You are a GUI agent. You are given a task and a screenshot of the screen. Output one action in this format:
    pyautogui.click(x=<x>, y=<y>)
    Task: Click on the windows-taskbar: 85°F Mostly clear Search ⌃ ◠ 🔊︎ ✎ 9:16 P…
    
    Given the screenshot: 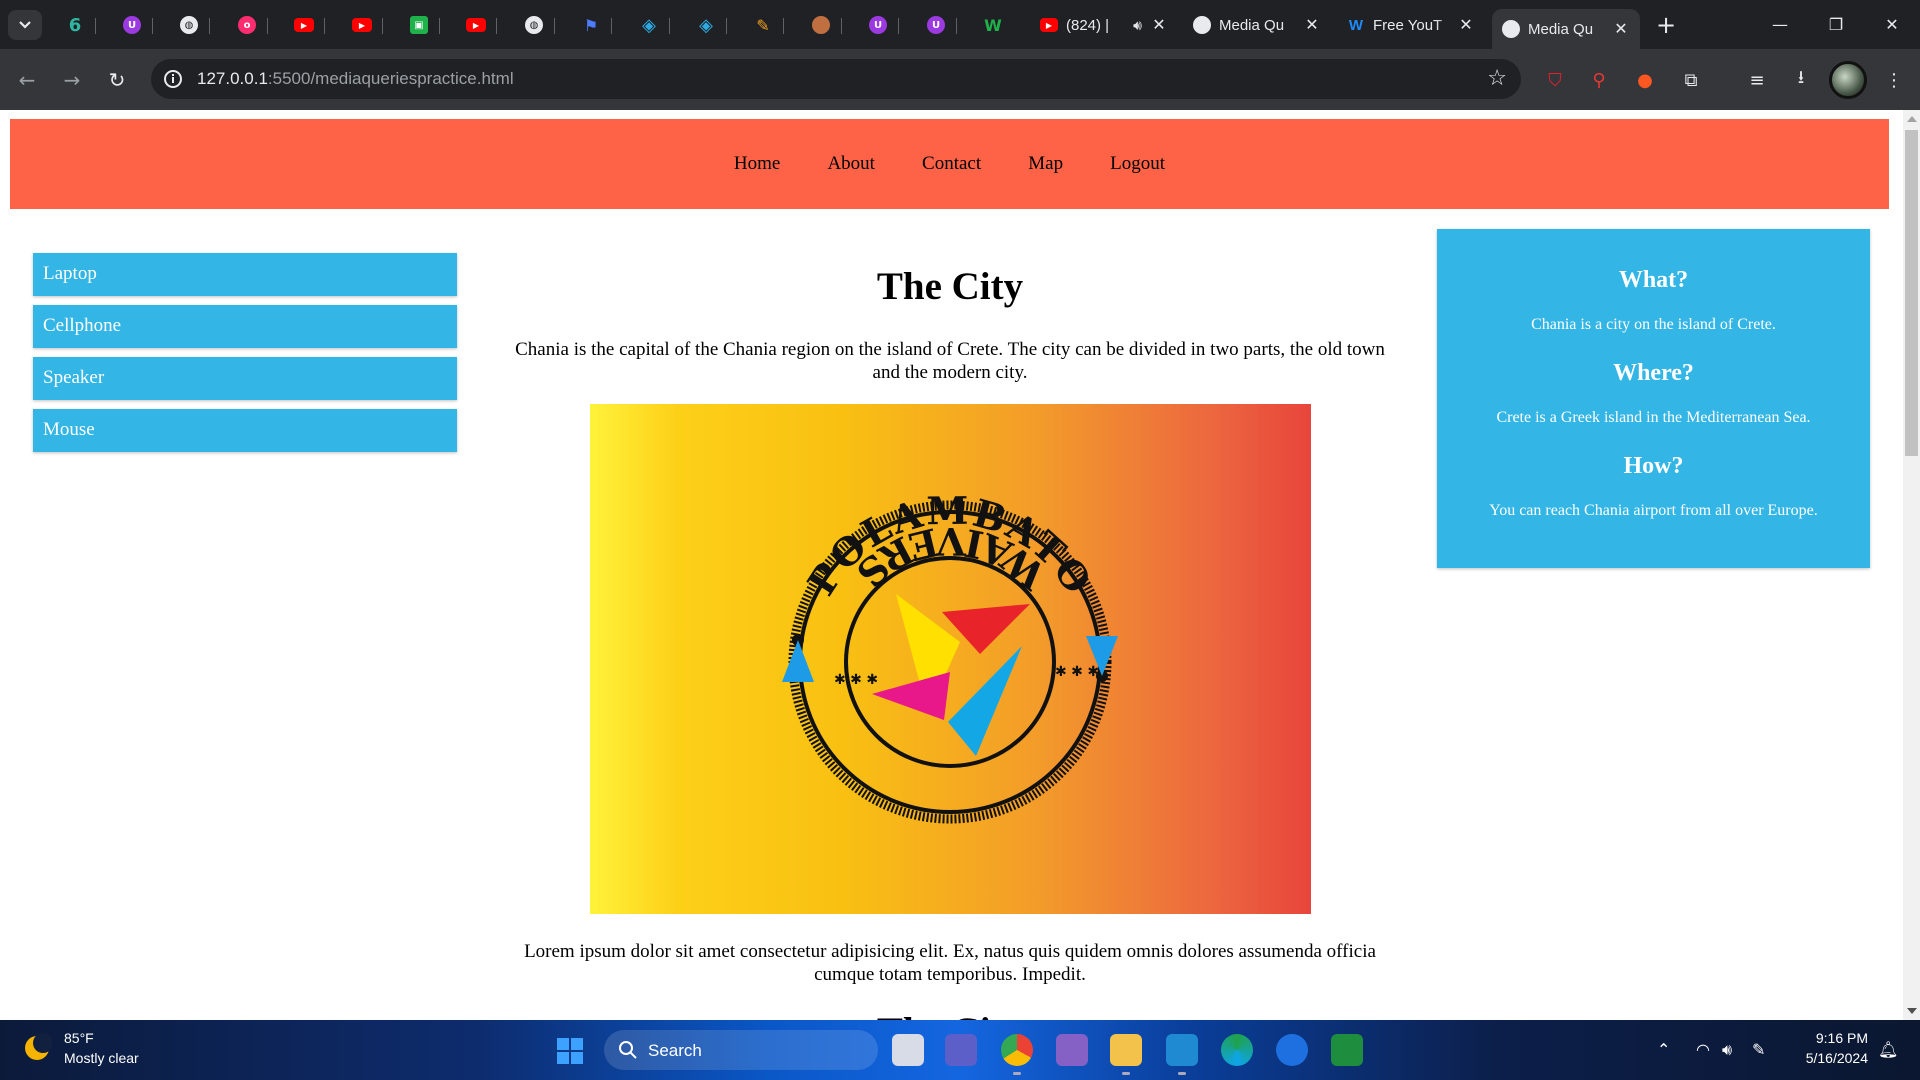 What is the action you would take?
    pyautogui.click(x=960, y=1050)
    